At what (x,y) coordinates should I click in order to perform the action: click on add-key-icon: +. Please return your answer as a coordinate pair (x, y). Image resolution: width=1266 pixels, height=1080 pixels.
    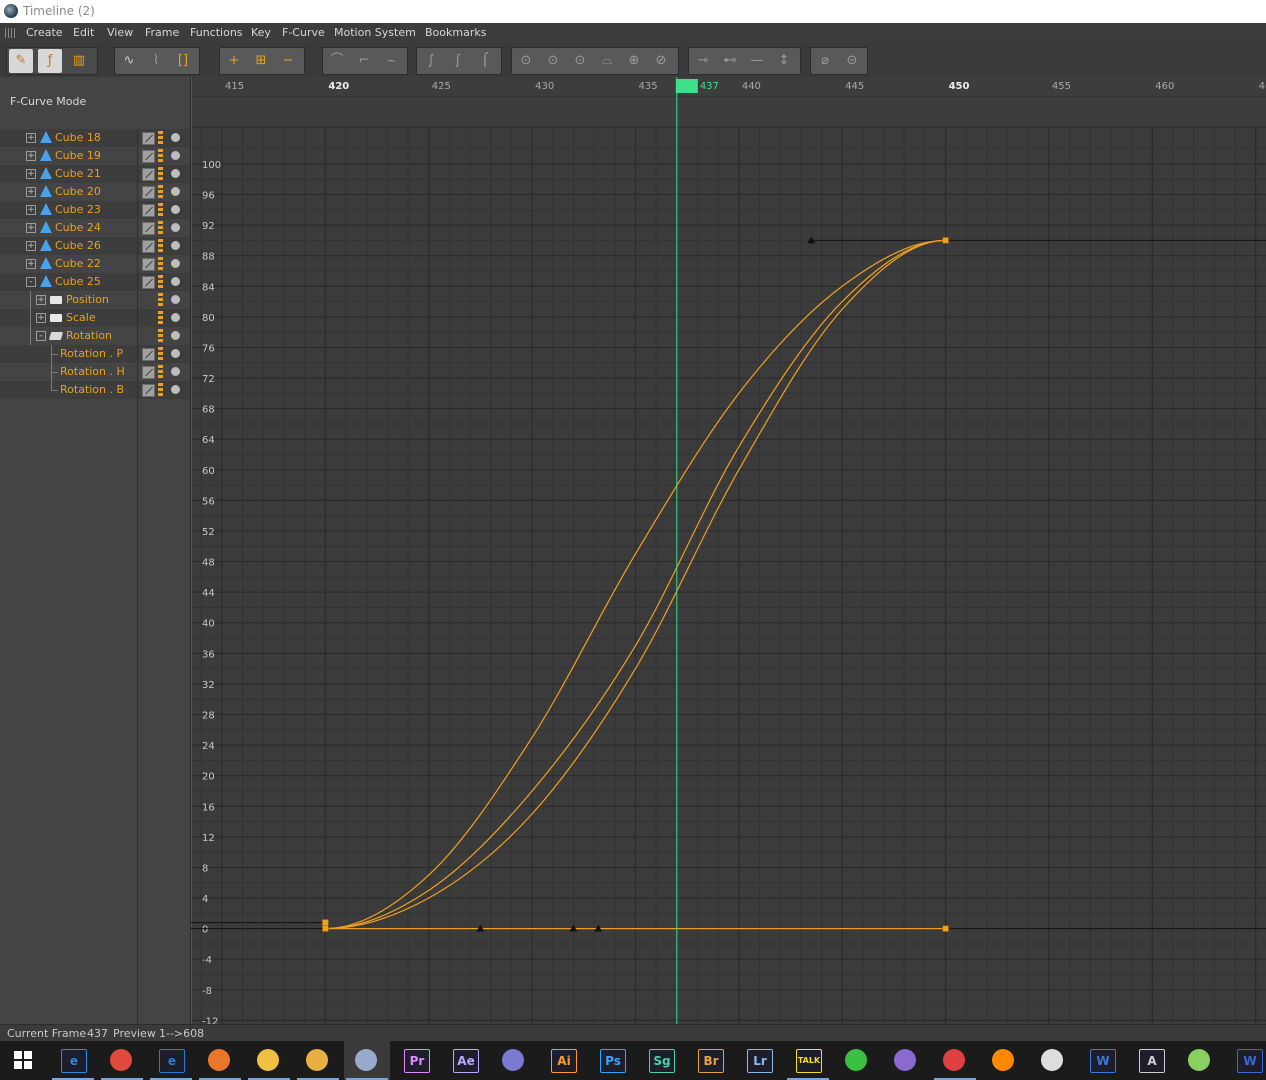
    Looking at the image, I should click on (234, 61).